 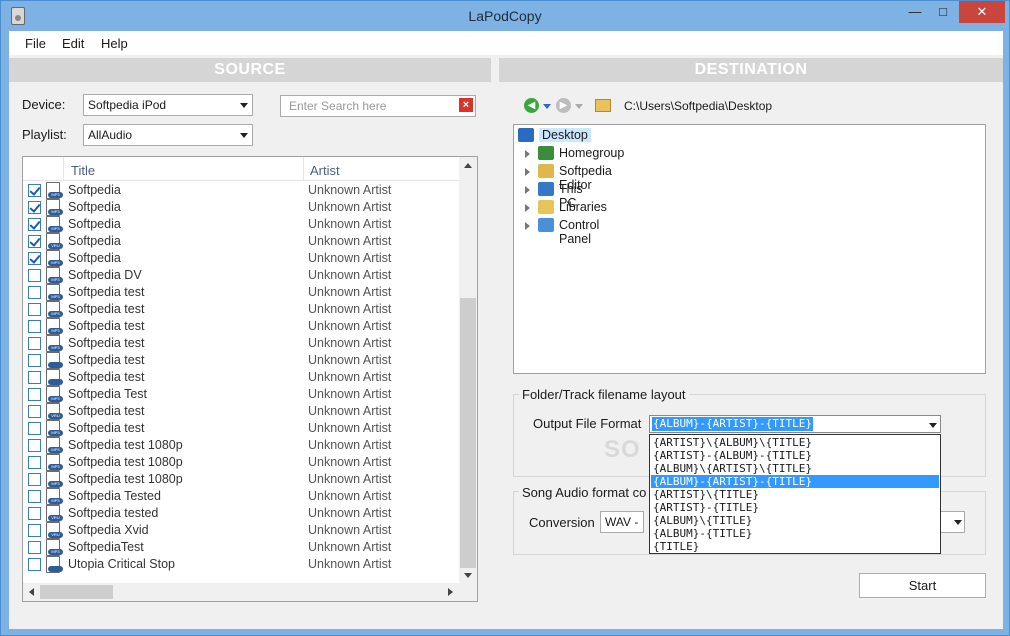 What do you see at coordinates (73, 43) in the screenshot?
I see `menu-edit: Edit` at bounding box center [73, 43].